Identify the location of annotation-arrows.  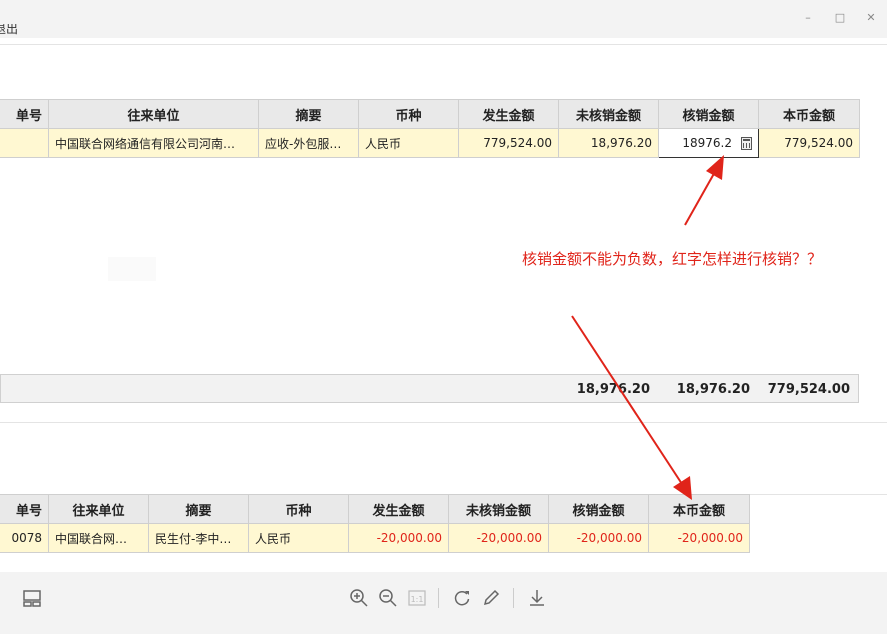
(647, 327).